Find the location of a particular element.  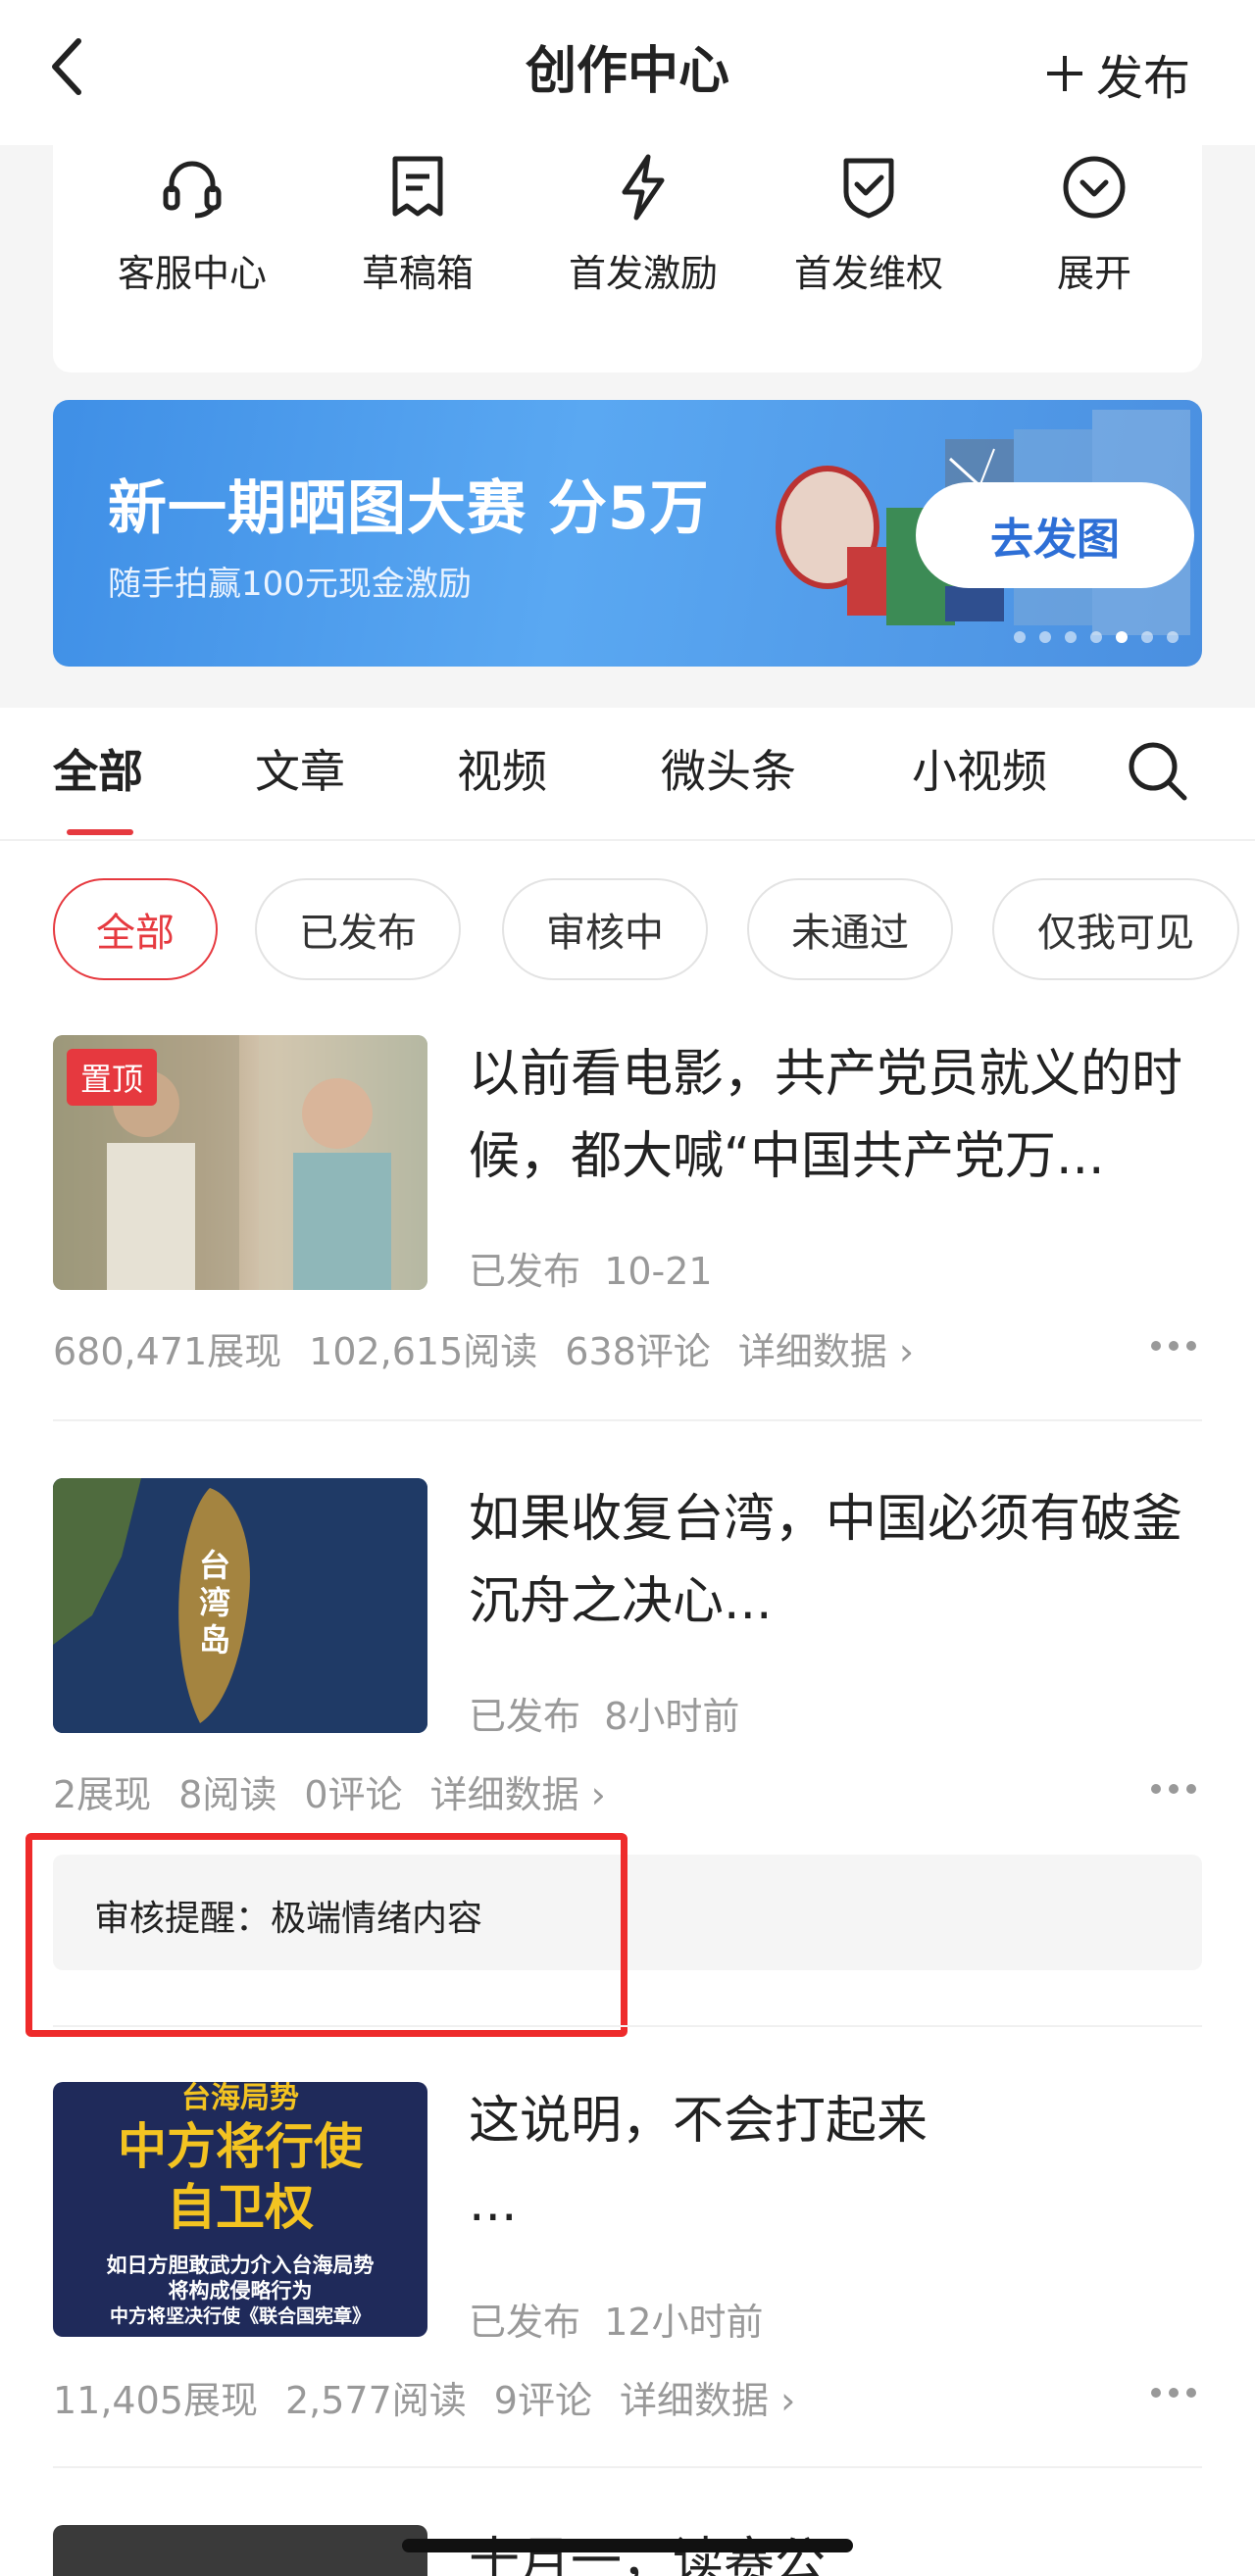

carousel-dots is located at coordinates (1096, 637).